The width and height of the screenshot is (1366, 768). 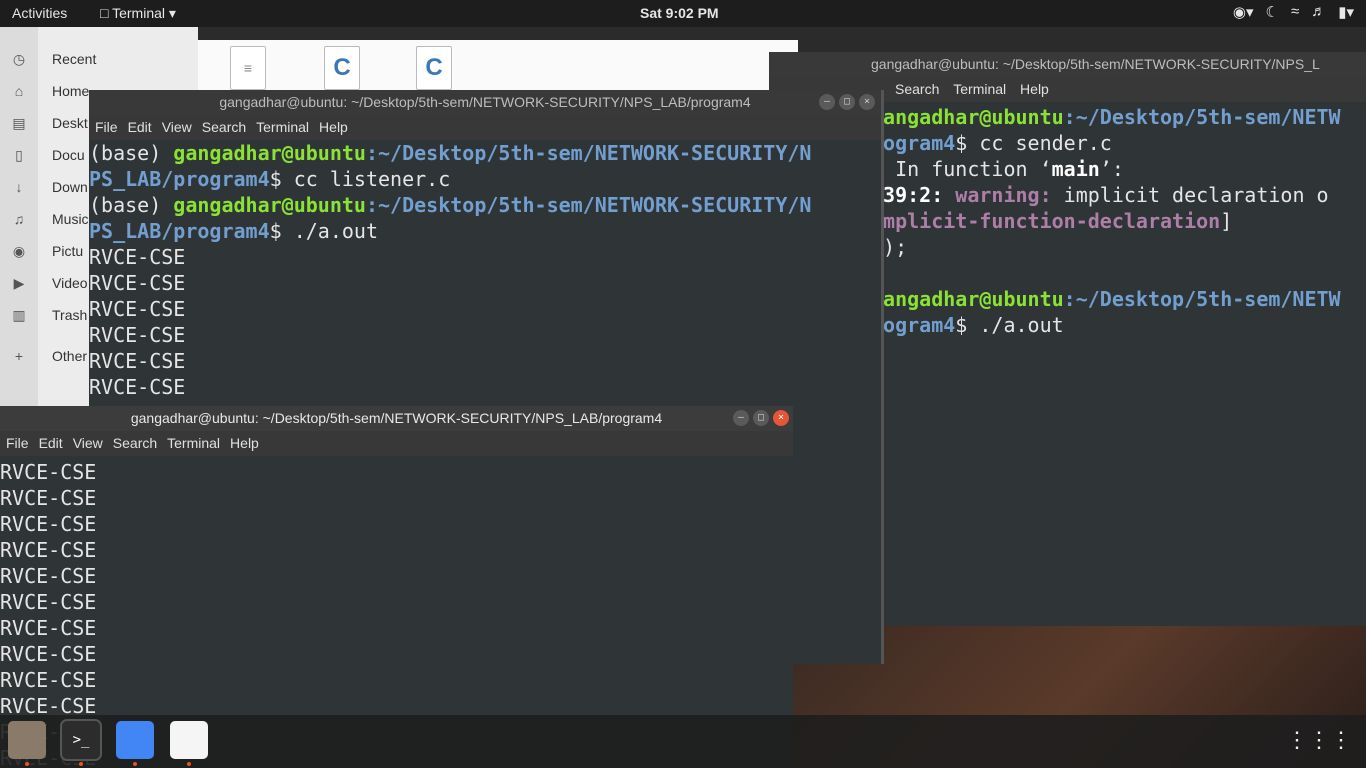 What do you see at coordinates (683, 741) in the screenshot?
I see `dock: >_ ⋮⋮⋮` at bounding box center [683, 741].